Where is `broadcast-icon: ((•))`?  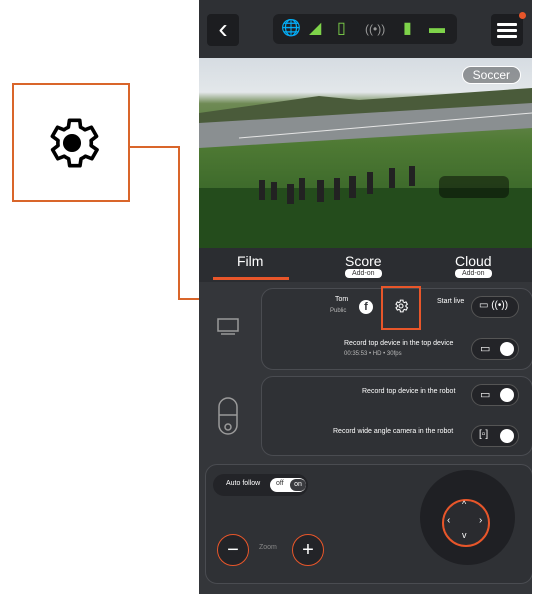
broadcast-icon: ((•)) is located at coordinates (375, 29).